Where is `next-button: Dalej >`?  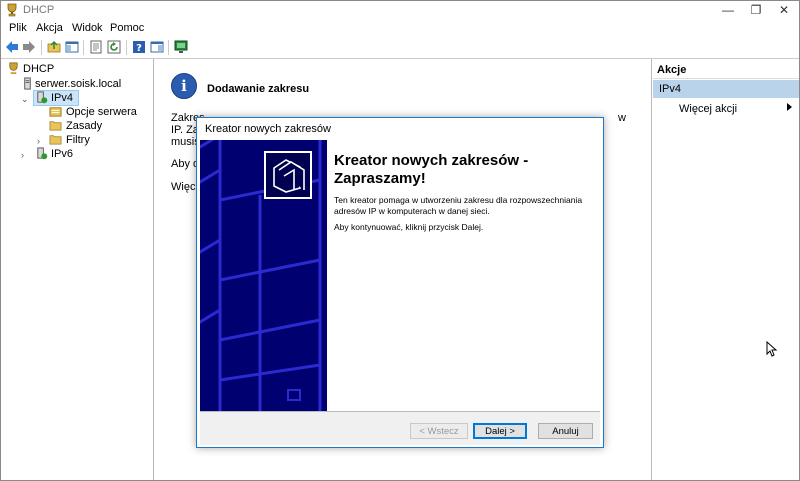 next-button: Dalej > is located at coordinates (500, 431).